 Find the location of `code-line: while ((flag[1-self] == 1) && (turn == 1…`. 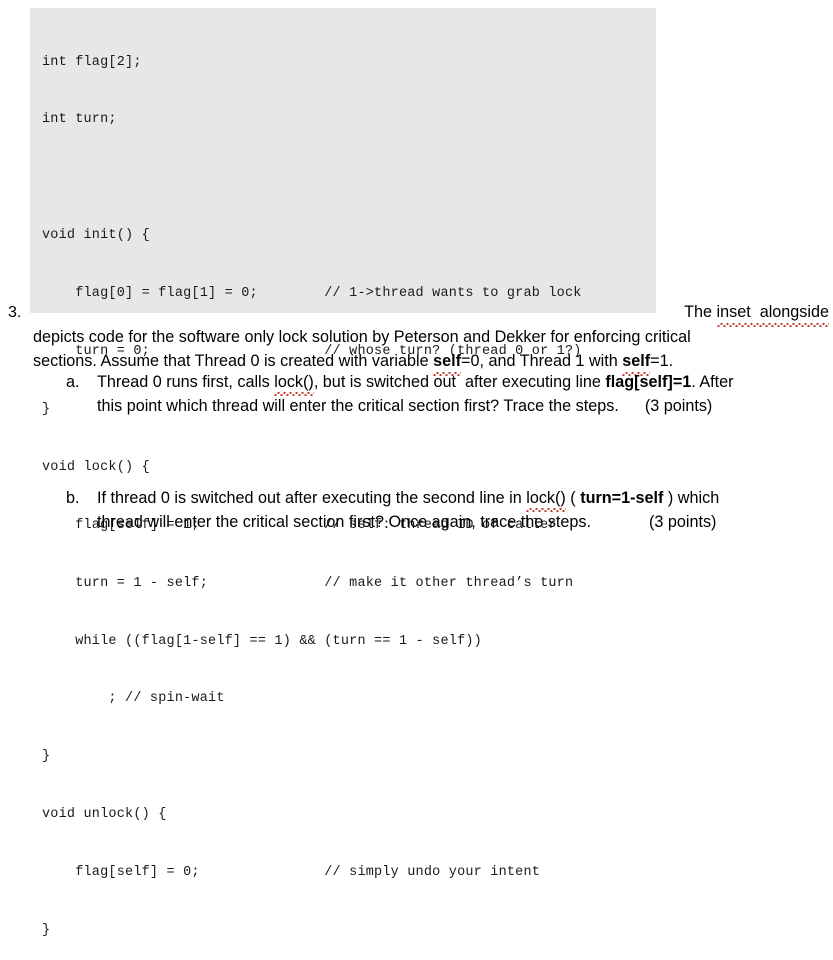

code-line: while ((flag[1-self] == 1) && (turn == 1… is located at coordinates (262, 641).